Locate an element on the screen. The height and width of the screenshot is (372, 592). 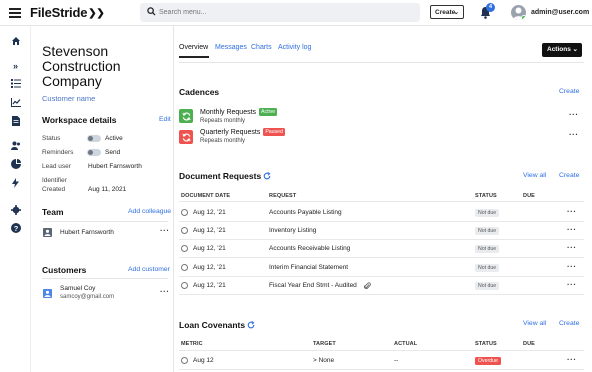
customer-subtitle: Customer name is located at coordinates (69, 98).